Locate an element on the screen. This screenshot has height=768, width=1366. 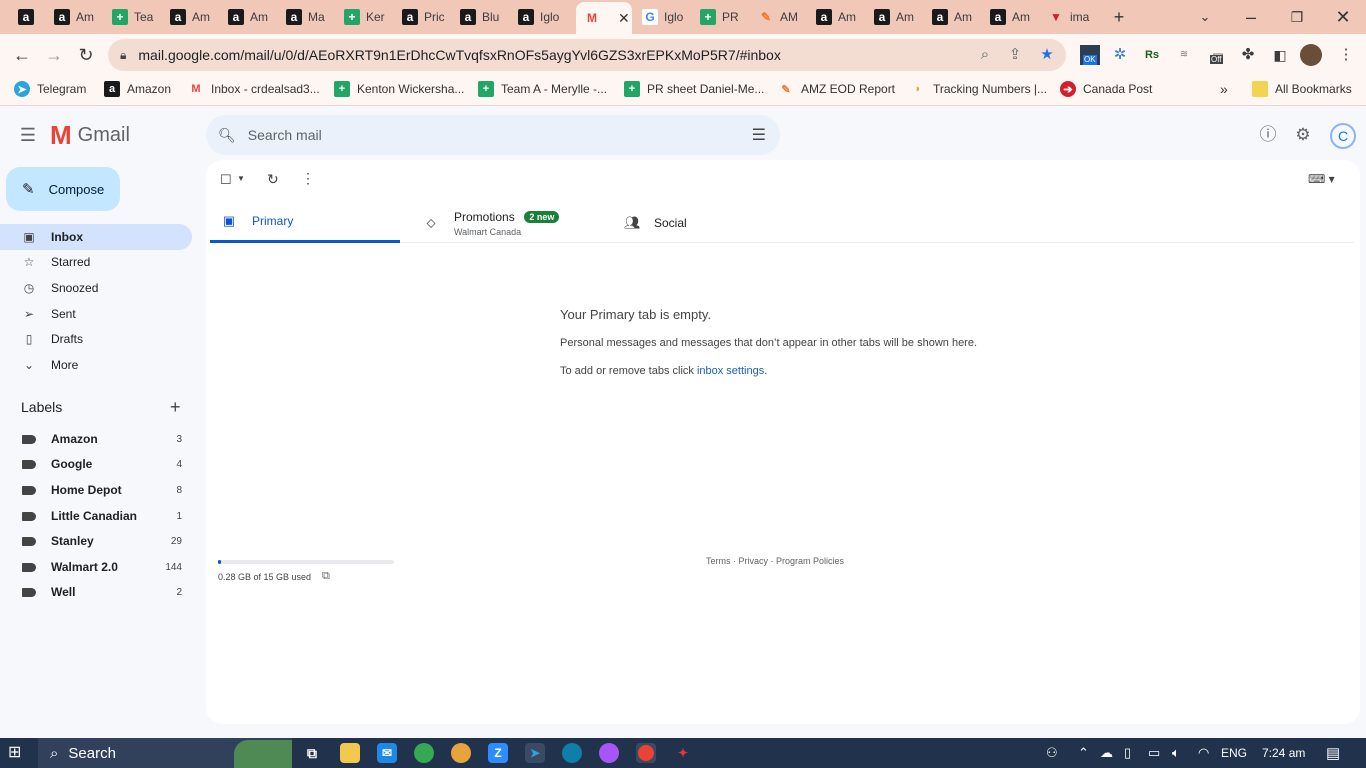
tab-promotions: ⬦ Promotions 2 new Walmart Canada is located at coordinates (512, 222).